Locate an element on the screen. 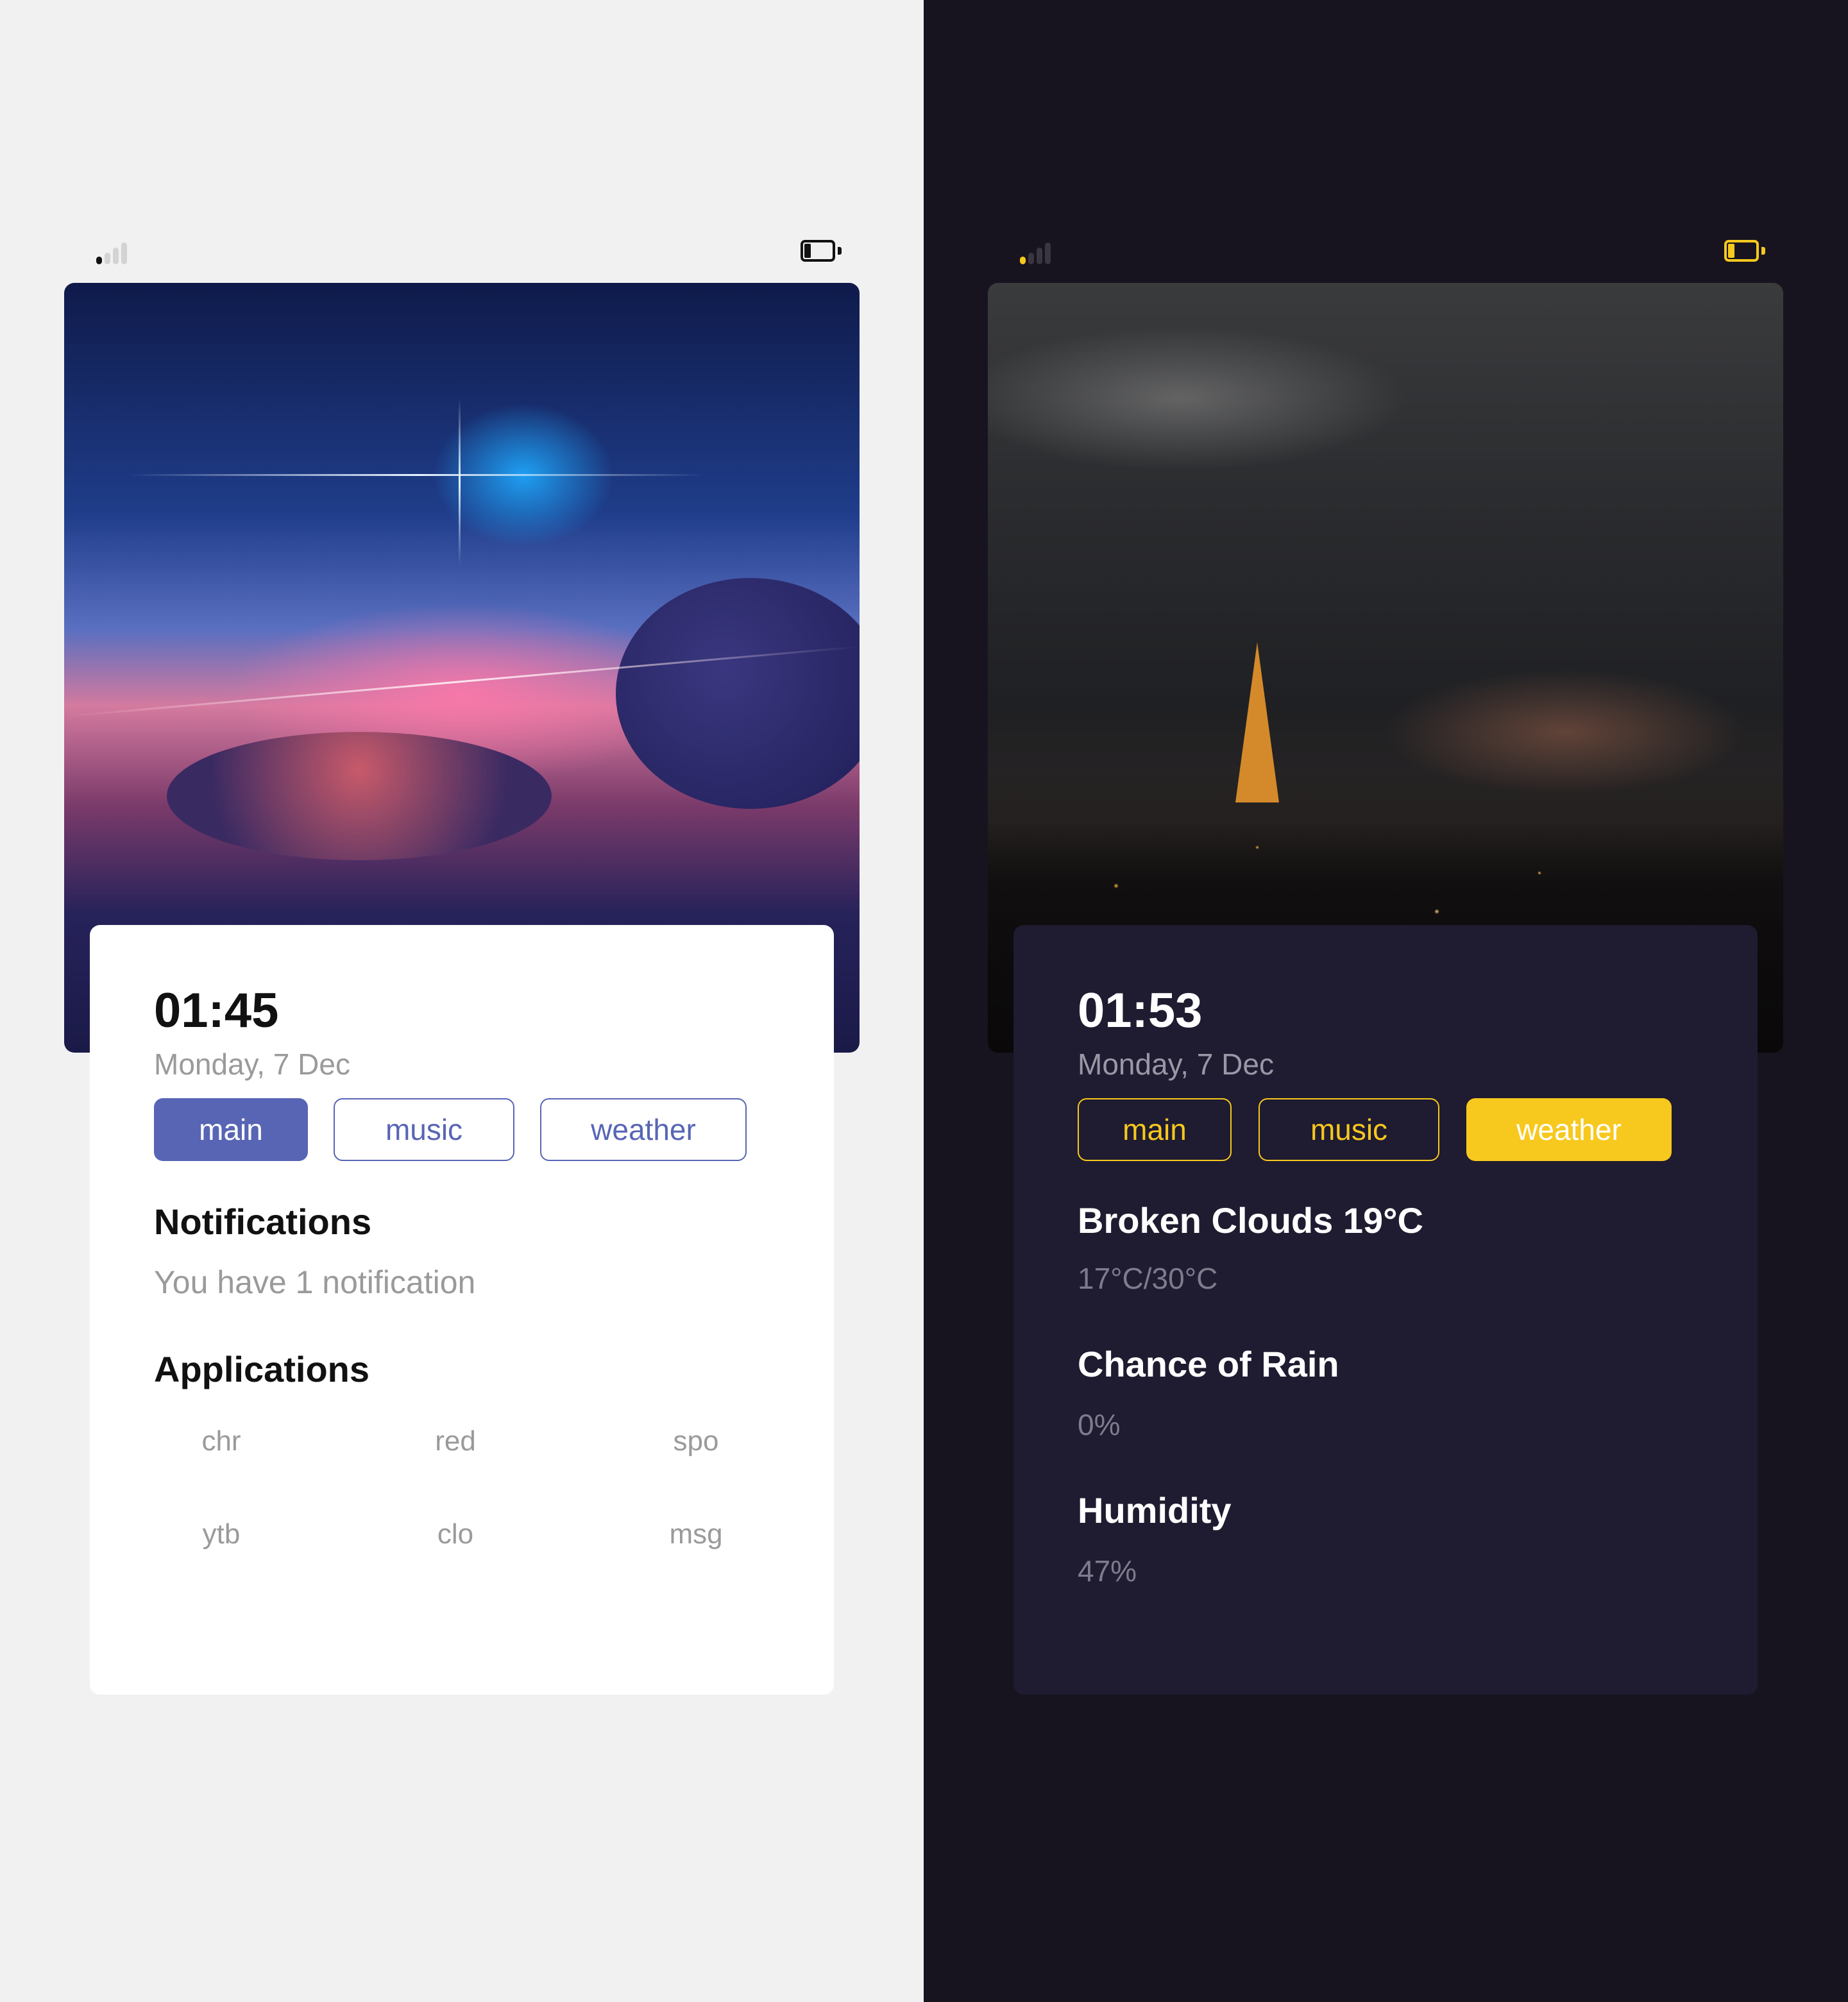 The height and width of the screenshot is (2002, 1848). notifications-title: Notifications is located at coordinates (263, 1221).